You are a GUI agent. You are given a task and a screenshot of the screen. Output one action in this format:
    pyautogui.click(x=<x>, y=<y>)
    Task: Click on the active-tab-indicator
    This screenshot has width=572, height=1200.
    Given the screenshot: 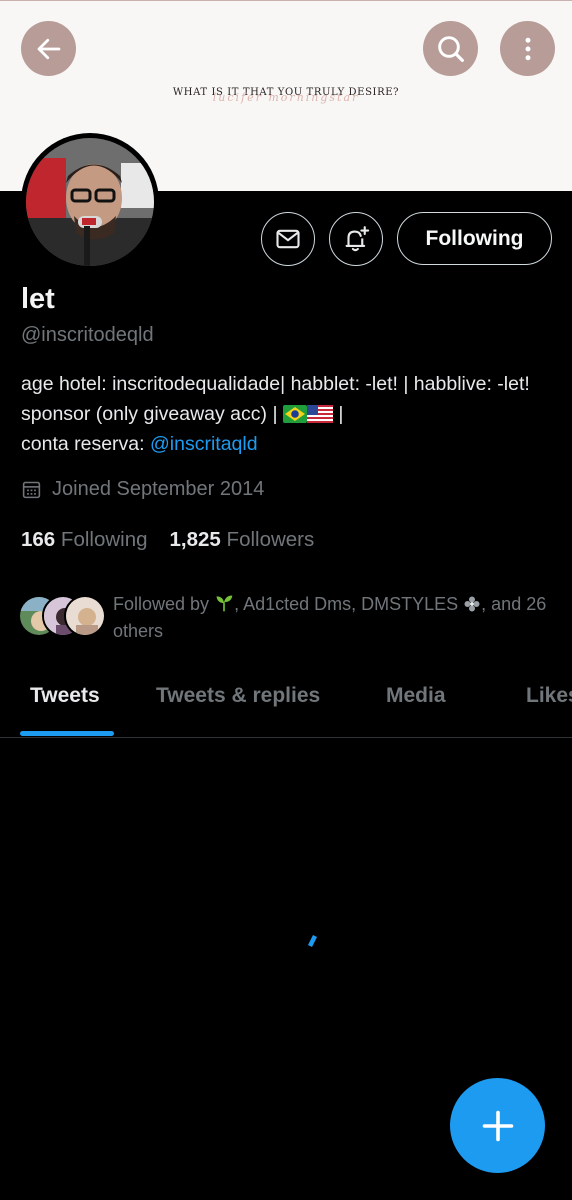 What is the action you would take?
    pyautogui.click(x=67, y=733)
    